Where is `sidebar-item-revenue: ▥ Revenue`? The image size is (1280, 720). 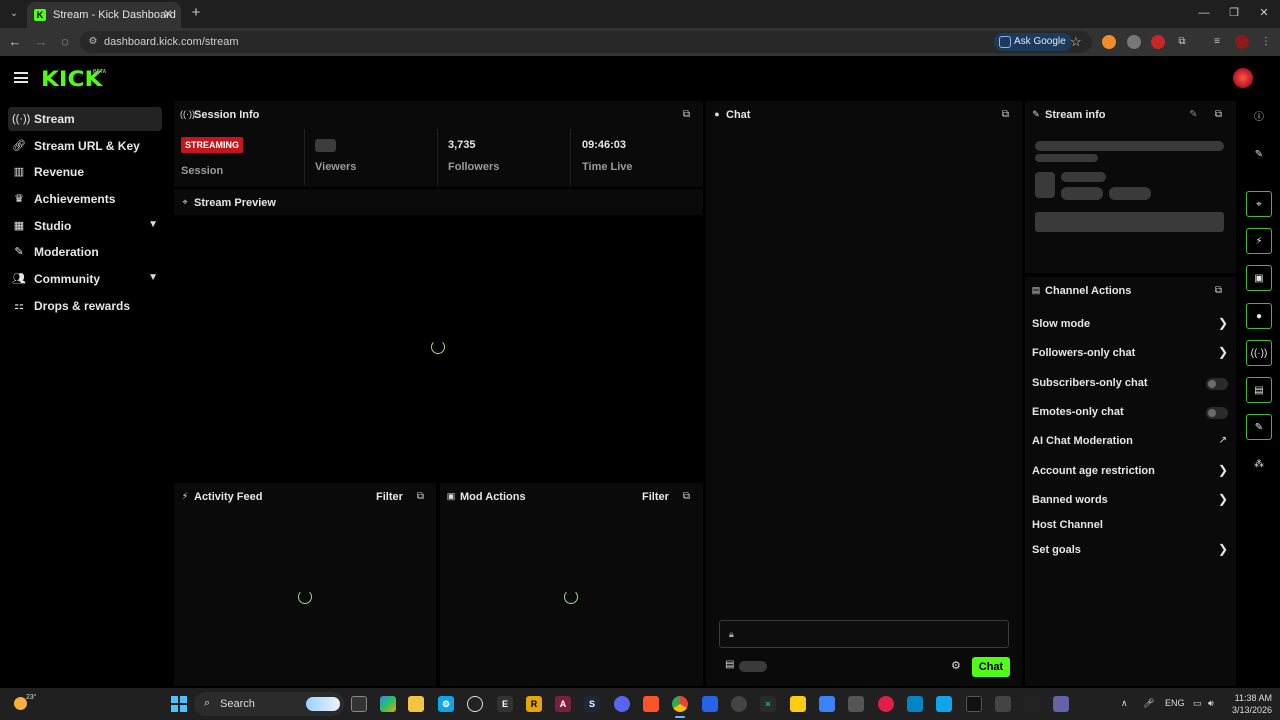 sidebar-item-revenue: ▥ Revenue is located at coordinates (85, 172).